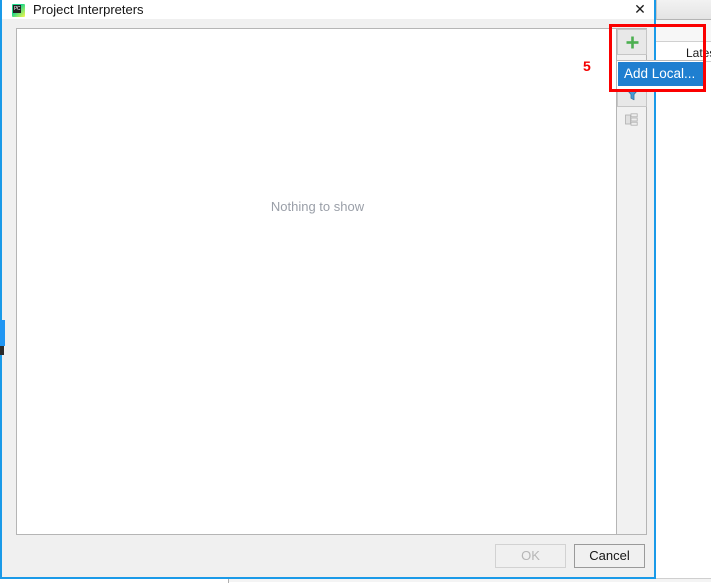  I want to click on dialog-title: Project Interpreters, so click(88, 9).